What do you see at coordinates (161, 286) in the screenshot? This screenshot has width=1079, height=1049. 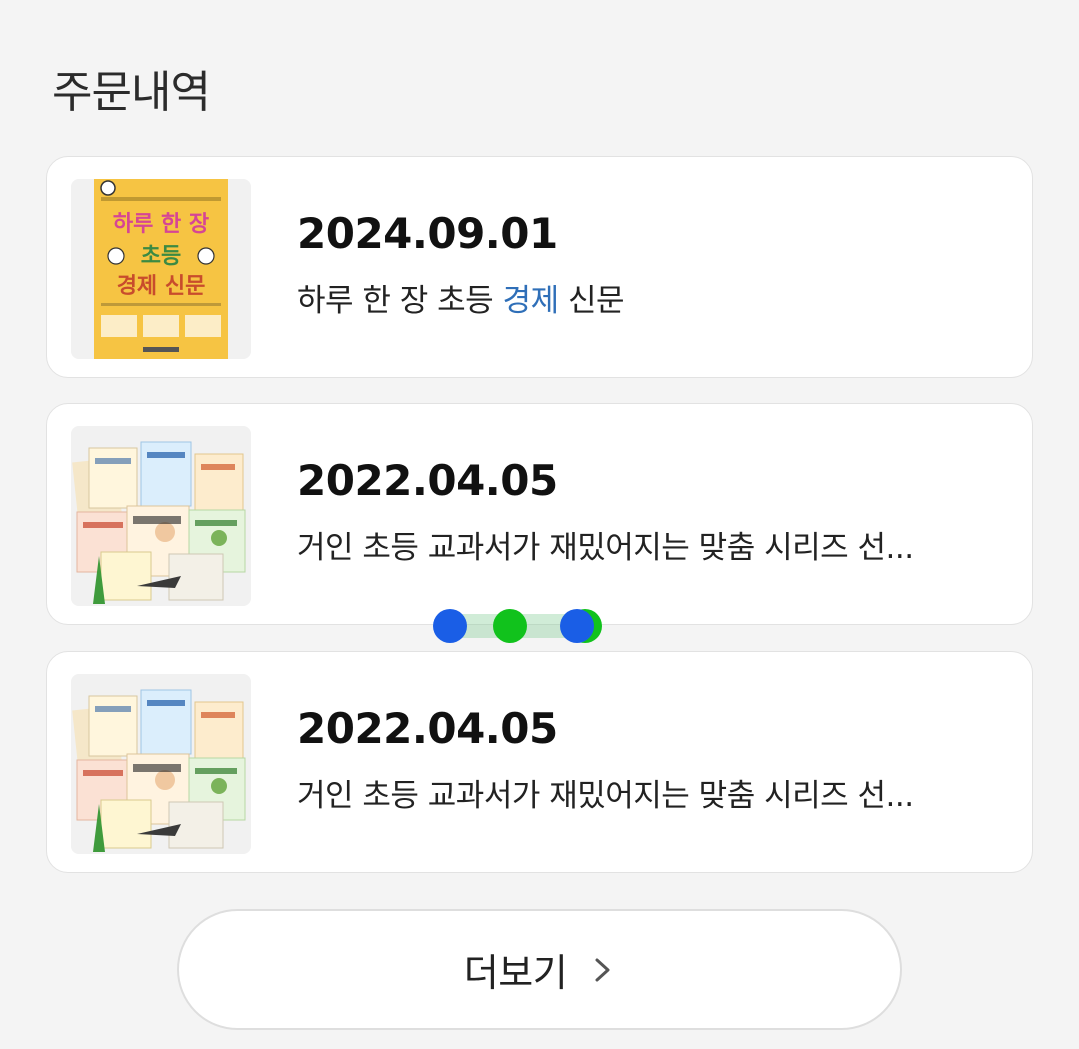 I see `cover-line-3: 경제 신문` at bounding box center [161, 286].